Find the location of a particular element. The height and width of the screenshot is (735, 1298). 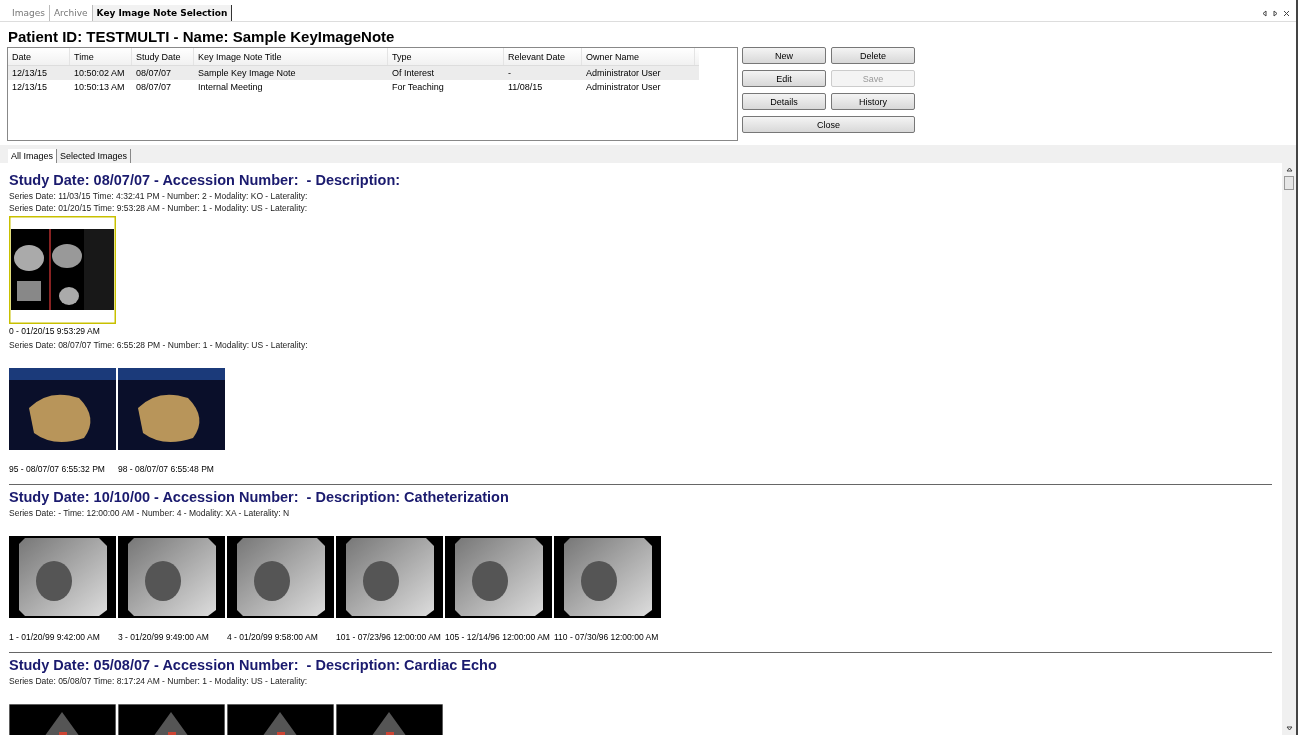

table-cell-text: 10:50:02 AM is located at coordinates (99, 73).